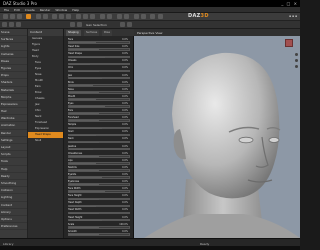 The width and height of the screenshot is (320, 250). Describe the element at coordinates (99, 41) in the screenshot. I see `parameter-slider: Face 0.0%` at that location.